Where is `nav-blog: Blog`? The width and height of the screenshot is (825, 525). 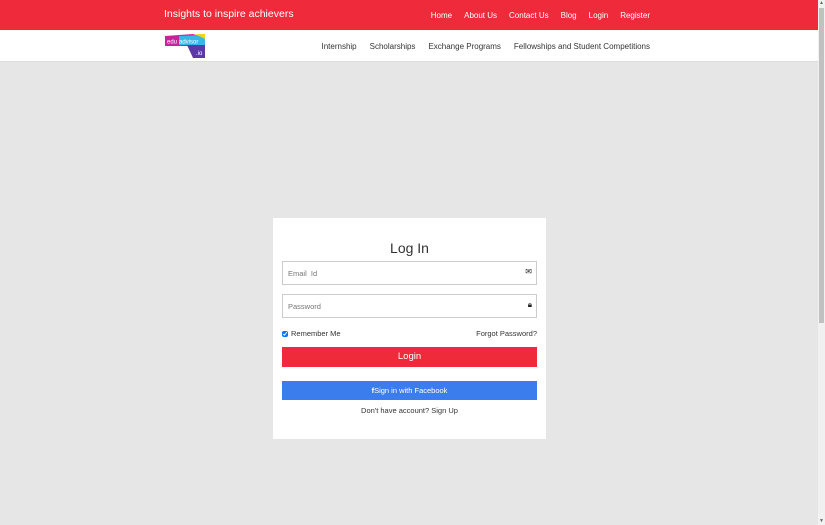 nav-blog: Blog is located at coordinates (569, 15).